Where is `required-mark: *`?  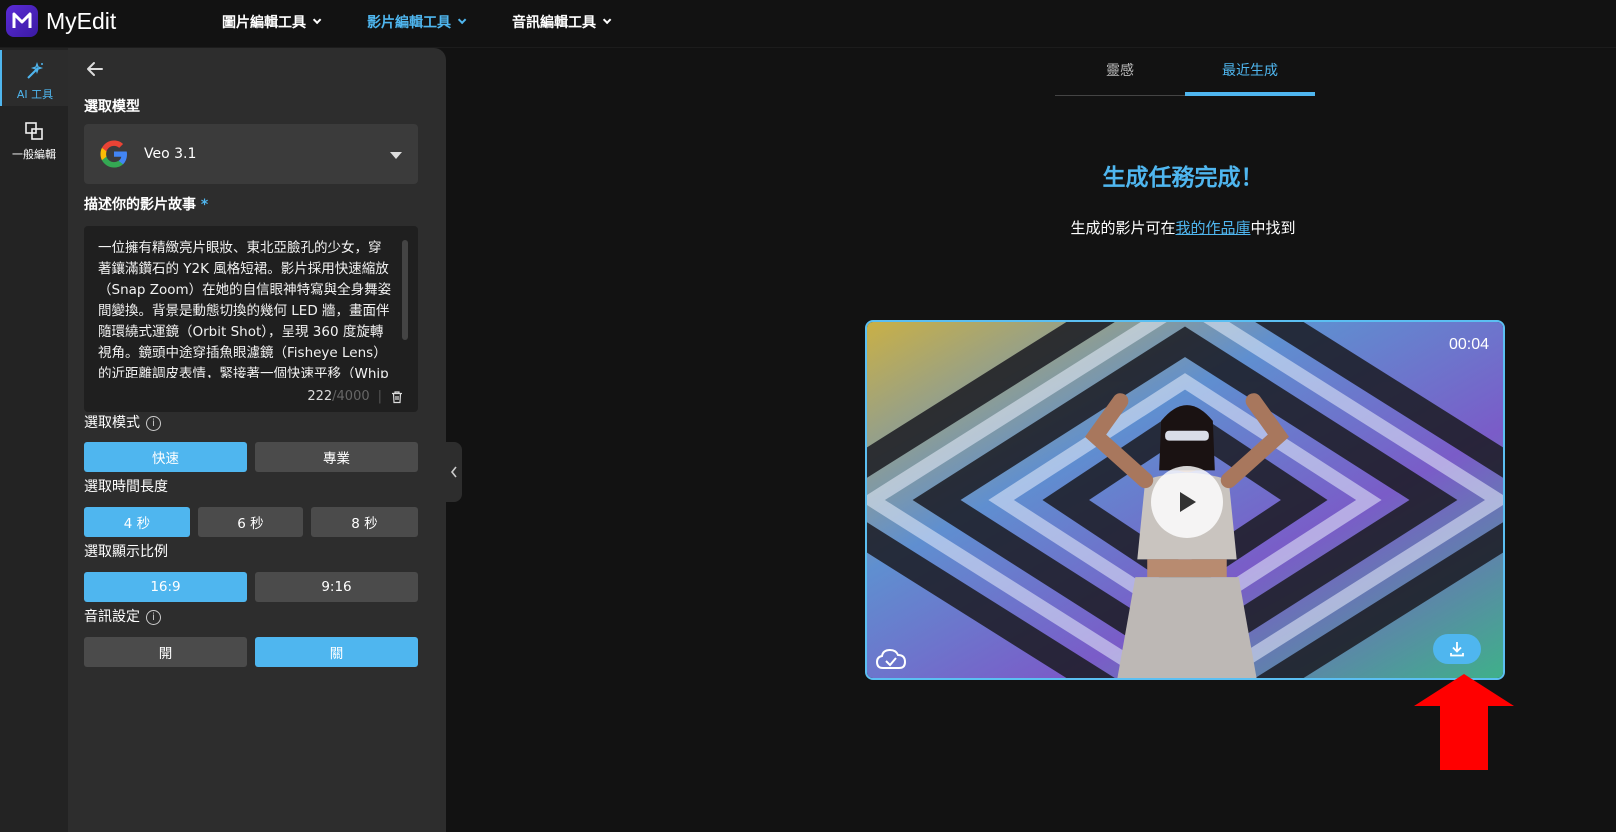
required-mark: * is located at coordinates (204, 205).